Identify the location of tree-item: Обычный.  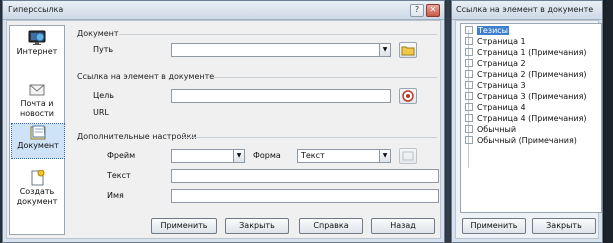
(490, 130).